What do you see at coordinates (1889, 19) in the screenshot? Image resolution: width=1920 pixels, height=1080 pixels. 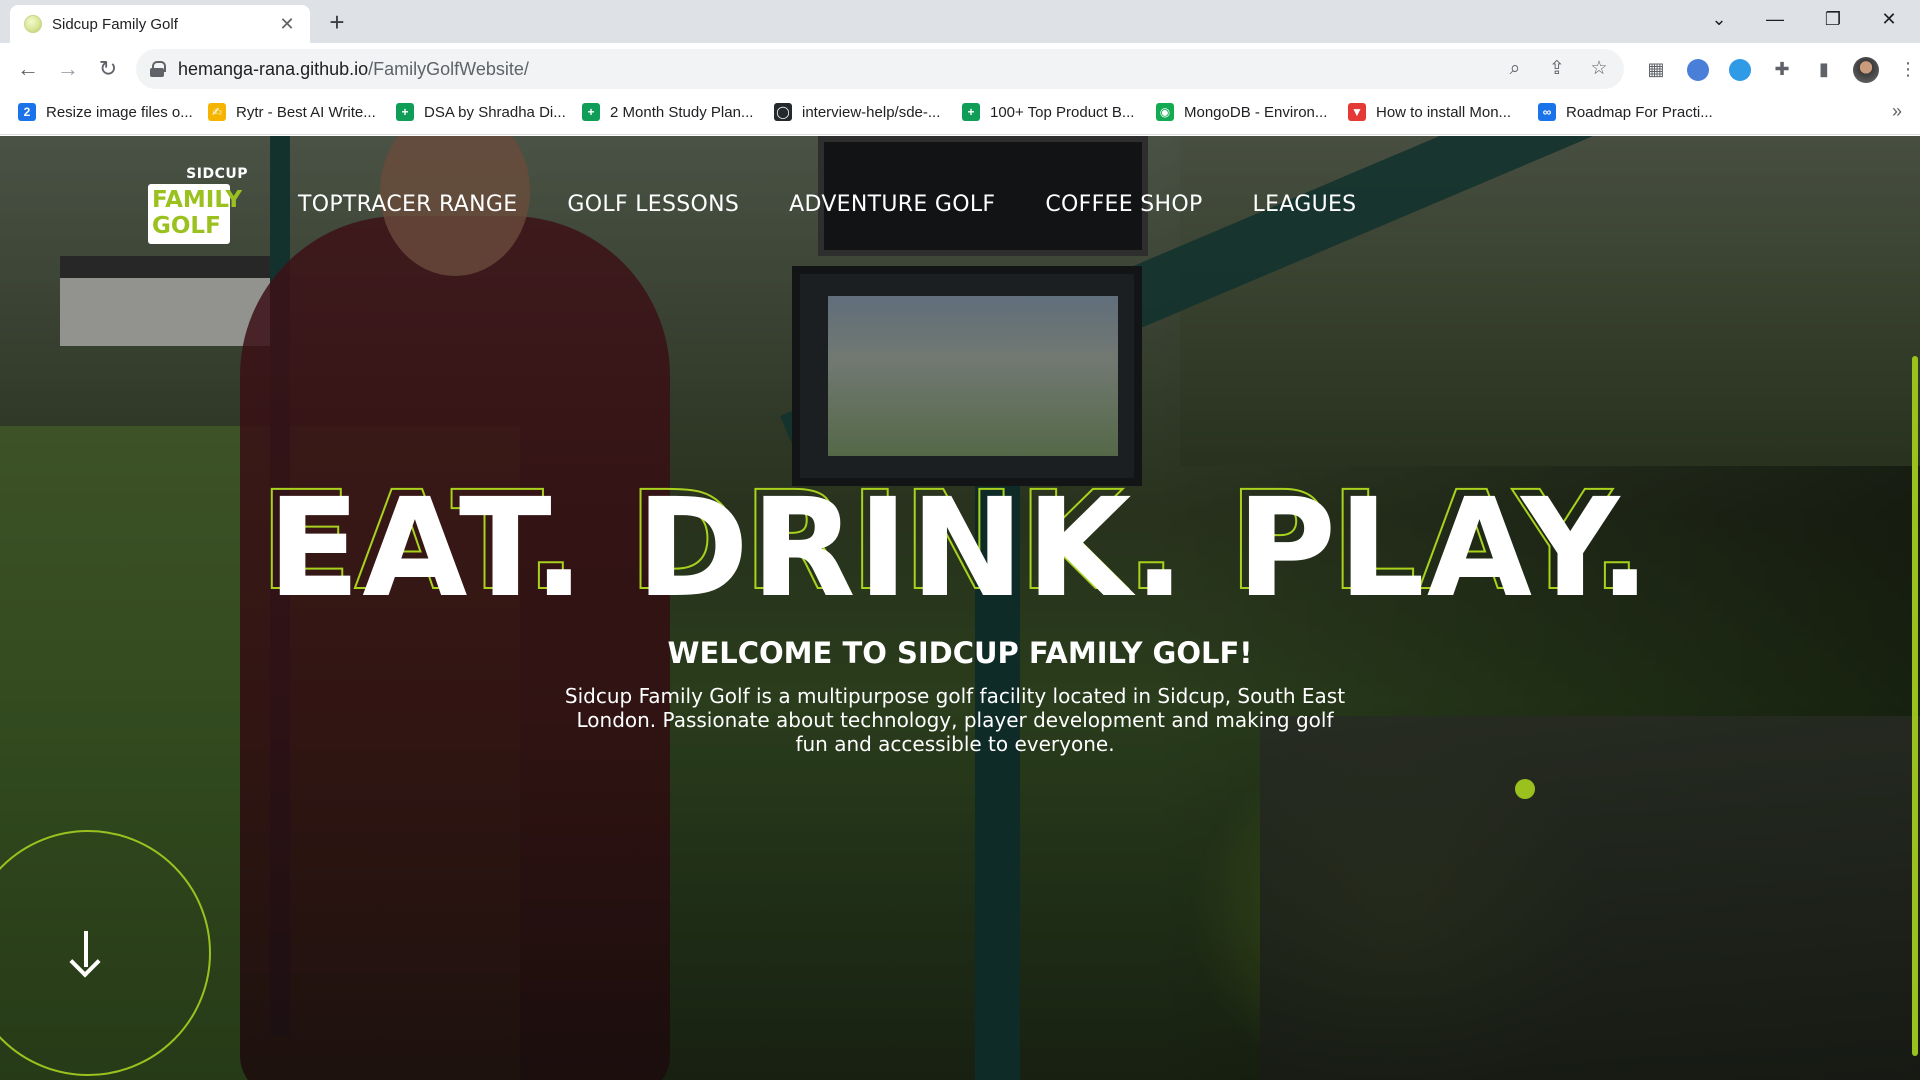 I see `close-window-button: ✕` at bounding box center [1889, 19].